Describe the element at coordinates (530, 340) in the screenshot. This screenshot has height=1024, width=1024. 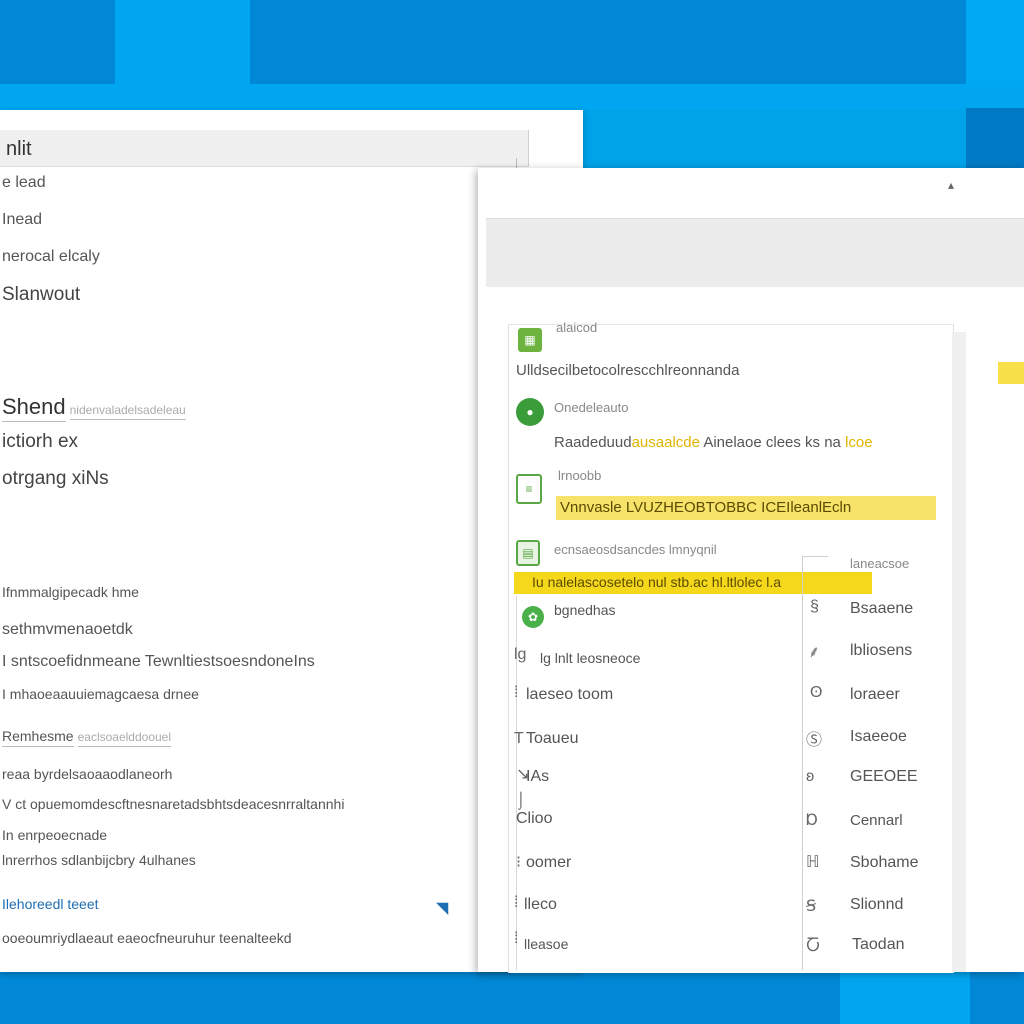
I see `sheet-app-icon: ▦` at that location.